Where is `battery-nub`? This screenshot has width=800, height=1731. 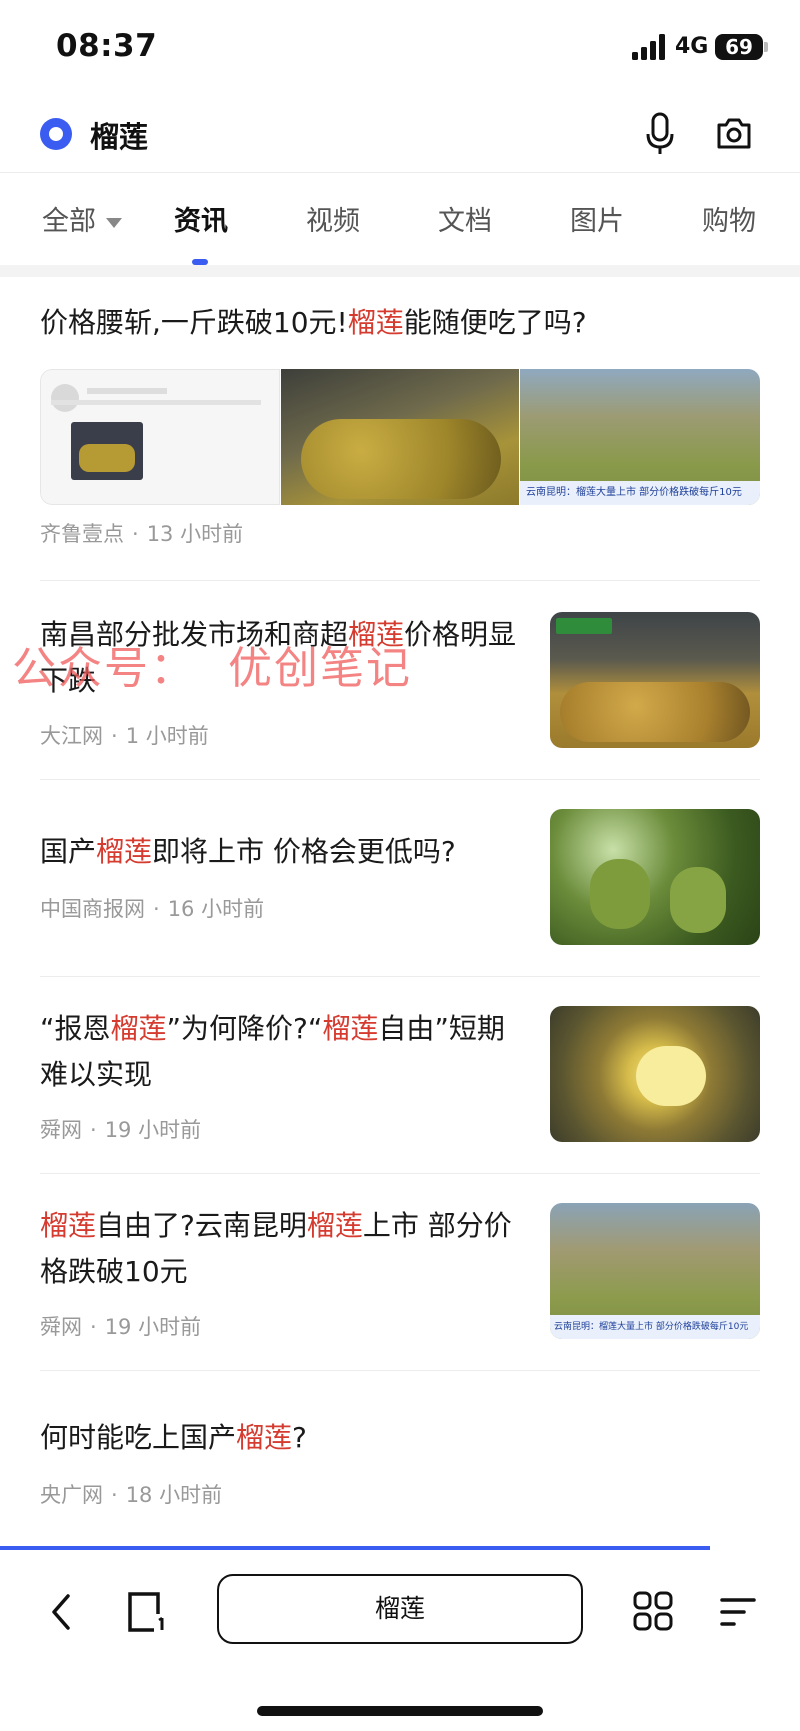 battery-nub is located at coordinates (766, 47).